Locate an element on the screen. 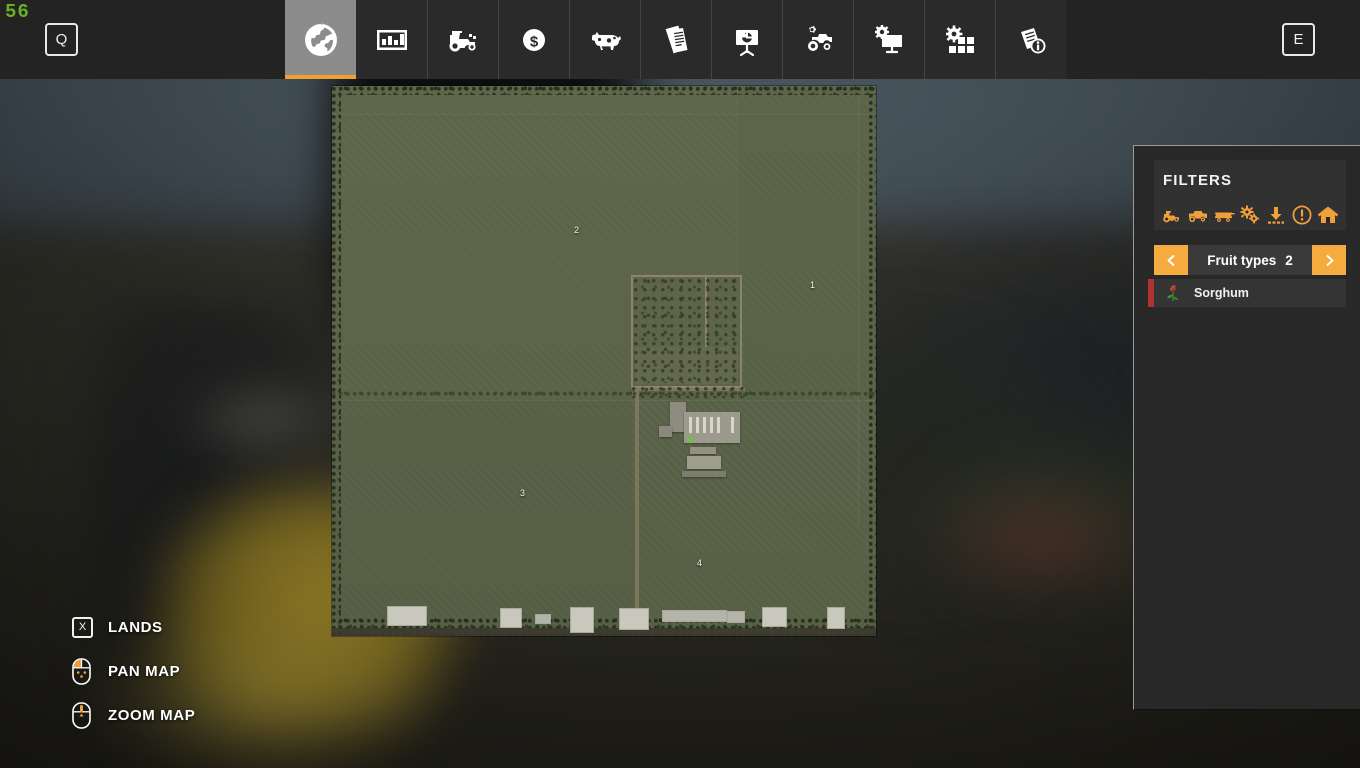 This screenshot has height=768, width=1360. mouse-left-button-icon is located at coordinates (81, 671).